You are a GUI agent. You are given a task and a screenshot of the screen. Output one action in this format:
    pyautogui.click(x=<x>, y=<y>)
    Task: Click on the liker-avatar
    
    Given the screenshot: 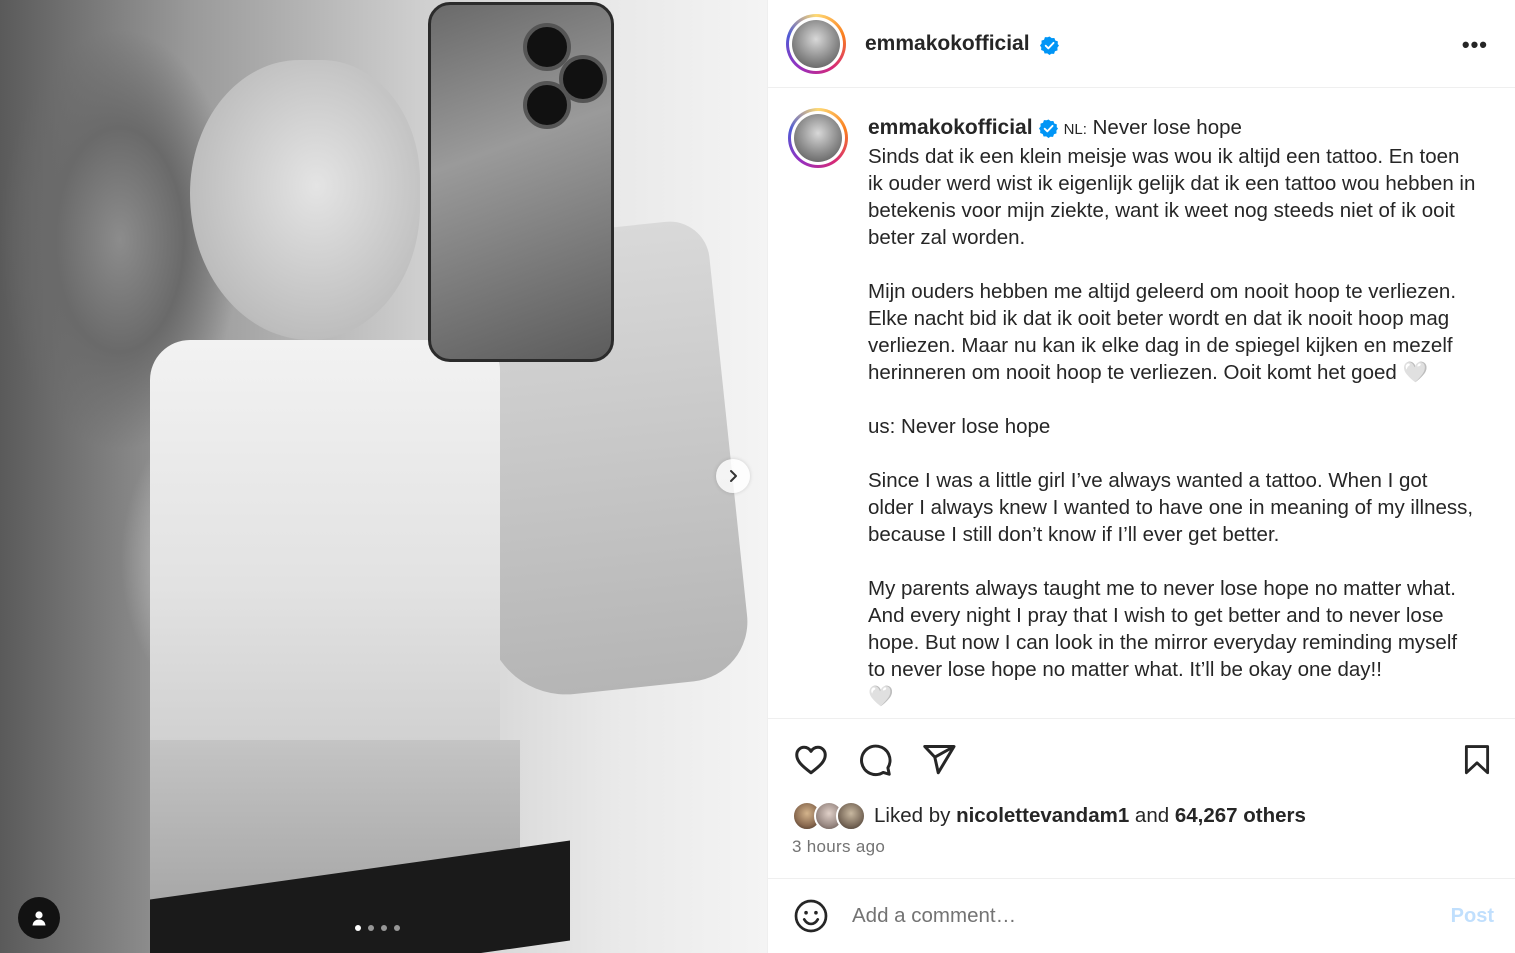 What is the action you would take?
    pyautogui.click(x=851, y=816)
    